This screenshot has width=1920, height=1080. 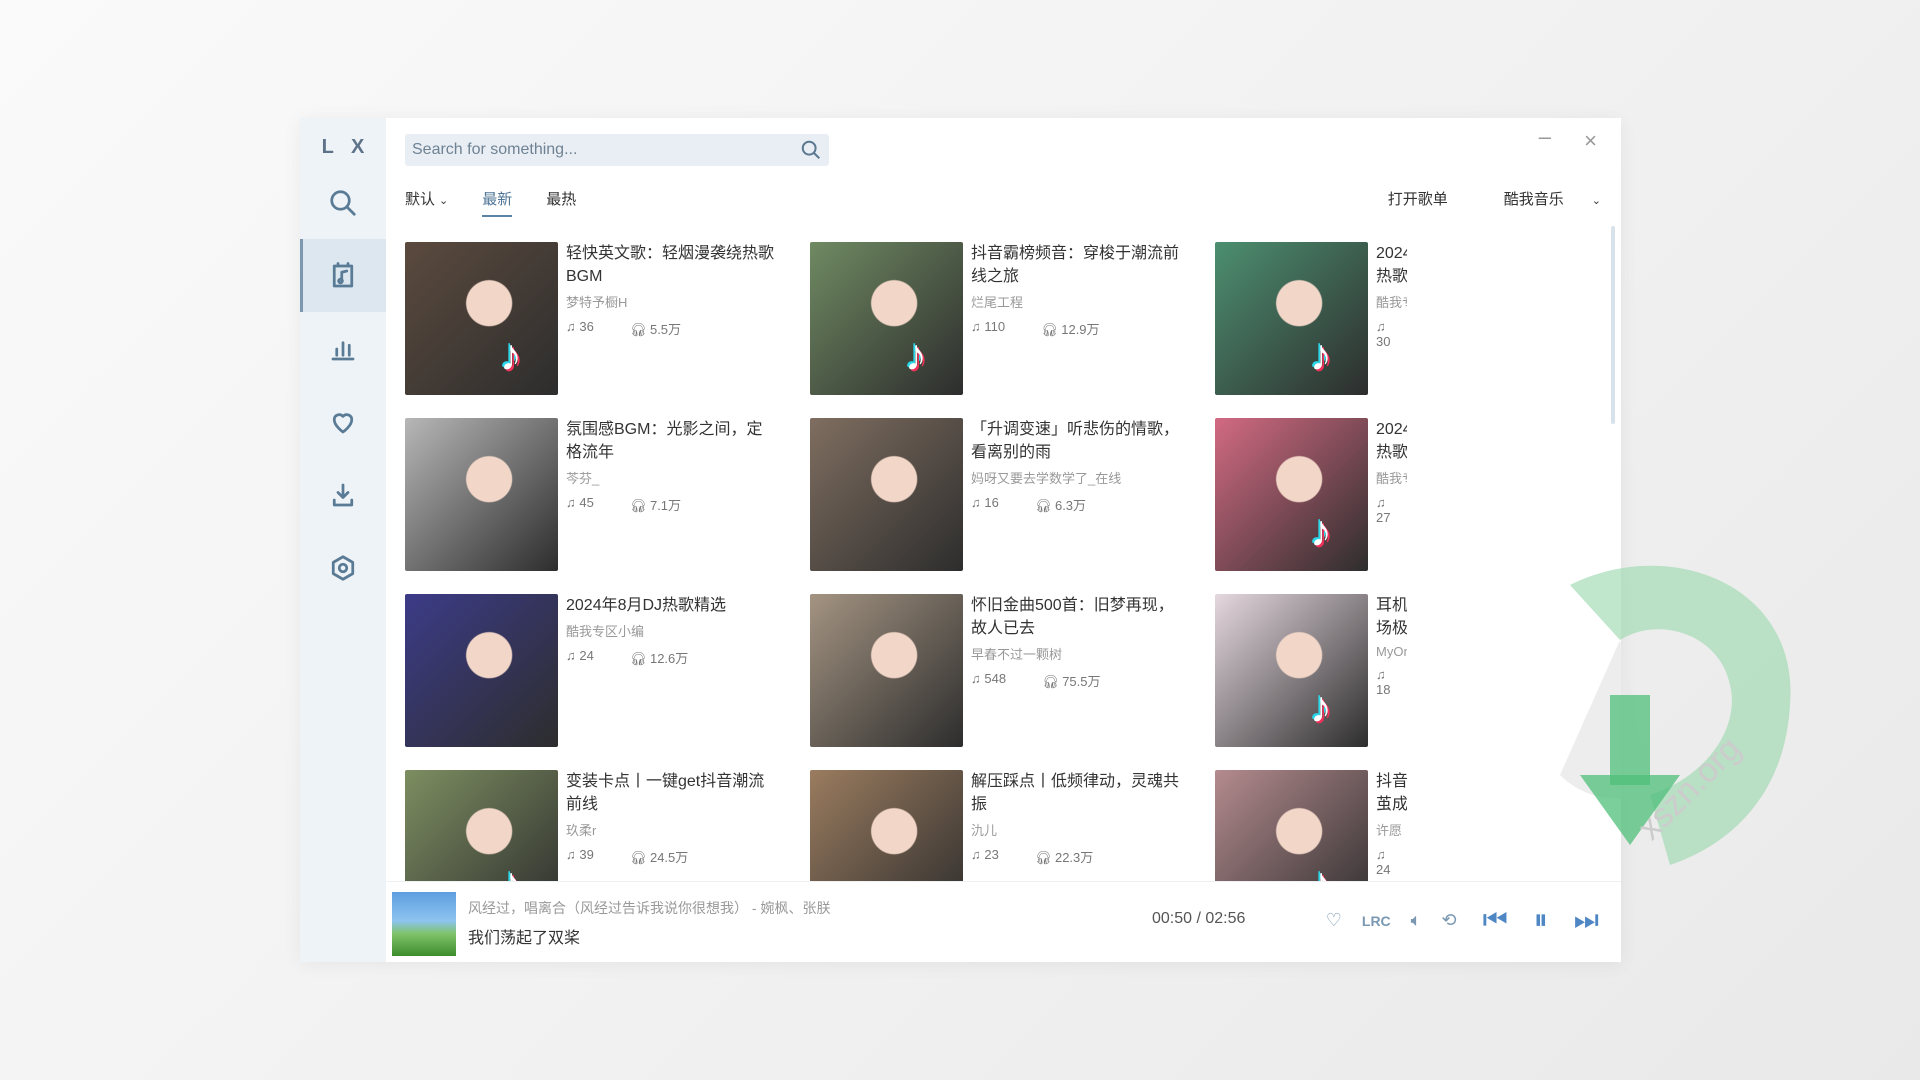 What do you see at coordinates (607, 330) in the screenshot?
I see `playlist-card: ♪ 轻快英文歌：轻烟漫袭绕热歌BGM 梦特予橱H ♫ 36 🎧︎ 5.5万` at bounding box center [607, 330].